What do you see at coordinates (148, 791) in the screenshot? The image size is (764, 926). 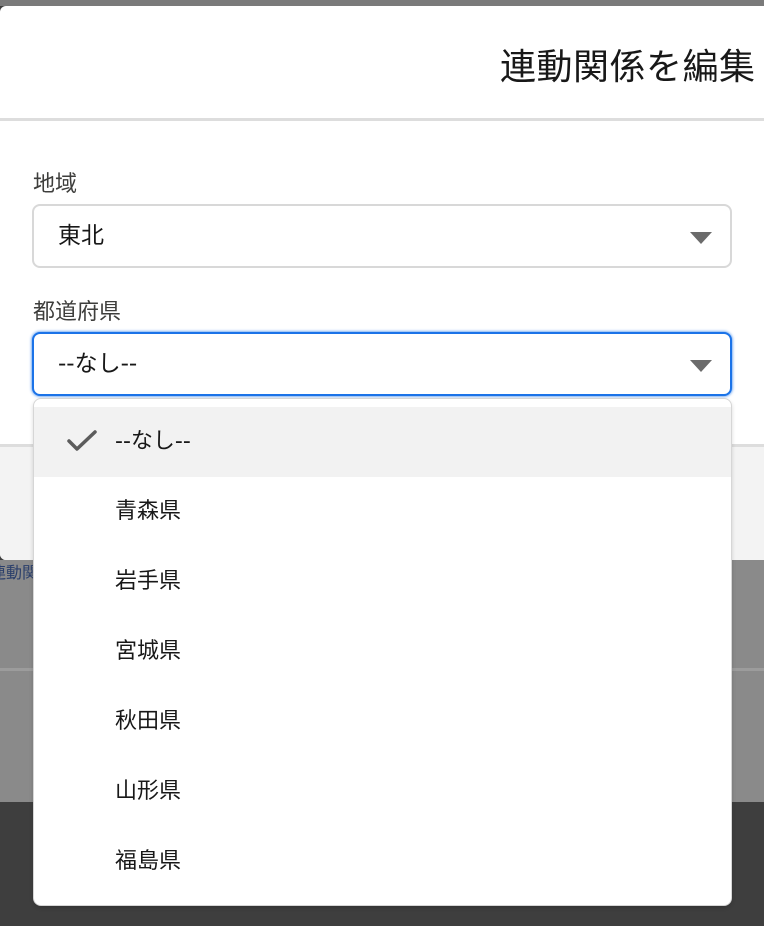 I see `dropdown-option-label: 山形県` at bounding box center [148, 791].